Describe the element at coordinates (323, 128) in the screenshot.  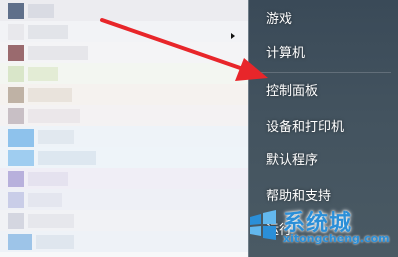
I see `menu-item-devices-and-printers: 设备和打印机` at that location.